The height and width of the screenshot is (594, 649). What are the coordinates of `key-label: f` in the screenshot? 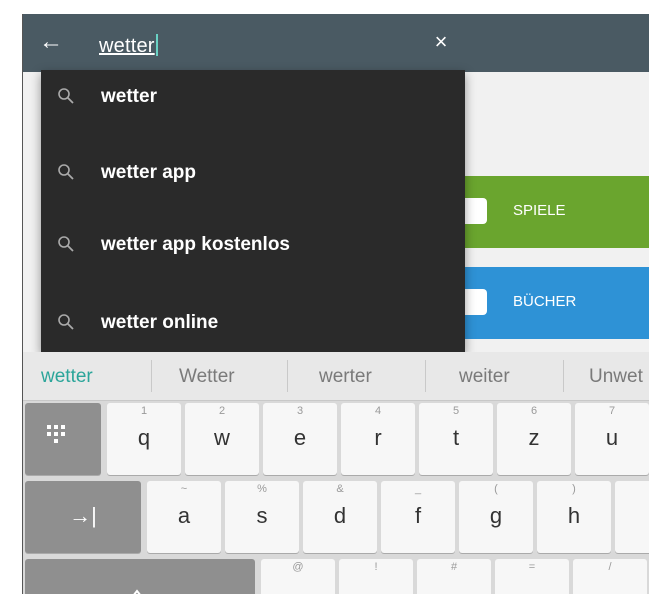 It's located at (418, 515).